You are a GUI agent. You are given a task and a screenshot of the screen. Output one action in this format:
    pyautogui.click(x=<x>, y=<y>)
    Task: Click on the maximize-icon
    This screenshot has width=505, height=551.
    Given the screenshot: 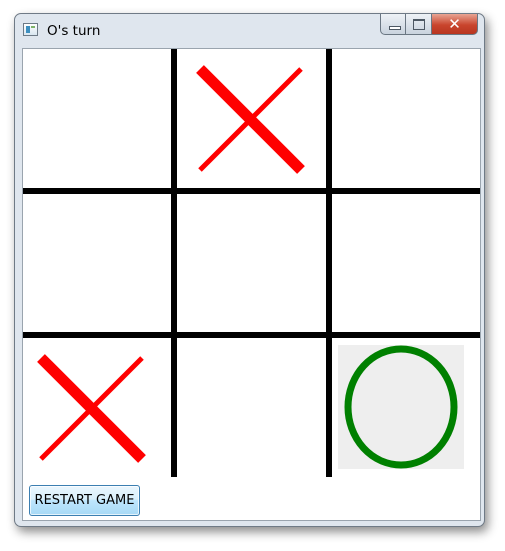 What is the action you would take?
    pyautogui.click(x=419, y=24)
    